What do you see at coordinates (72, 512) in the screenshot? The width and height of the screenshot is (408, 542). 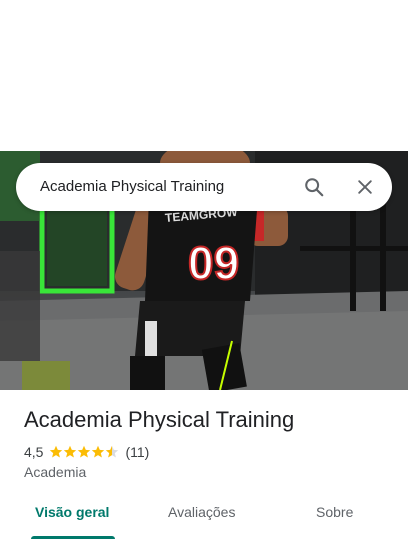 I see `tab-overview: Visão geral` at bounding box center [72, 512].